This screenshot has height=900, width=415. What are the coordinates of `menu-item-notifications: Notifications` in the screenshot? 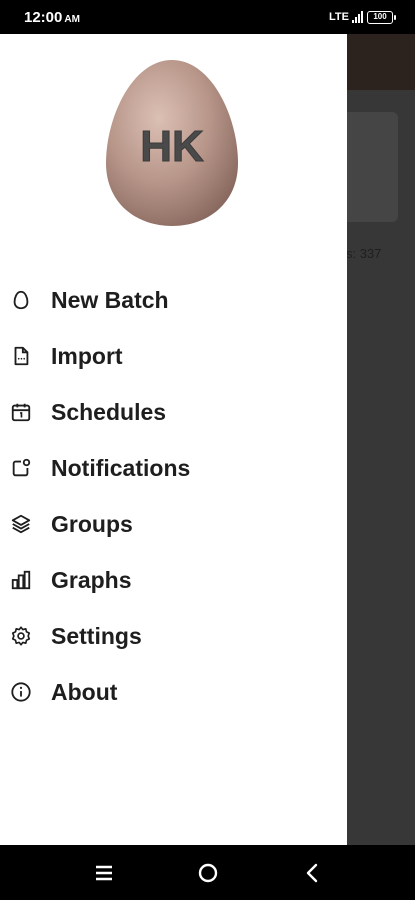 It's located at (173, 468).